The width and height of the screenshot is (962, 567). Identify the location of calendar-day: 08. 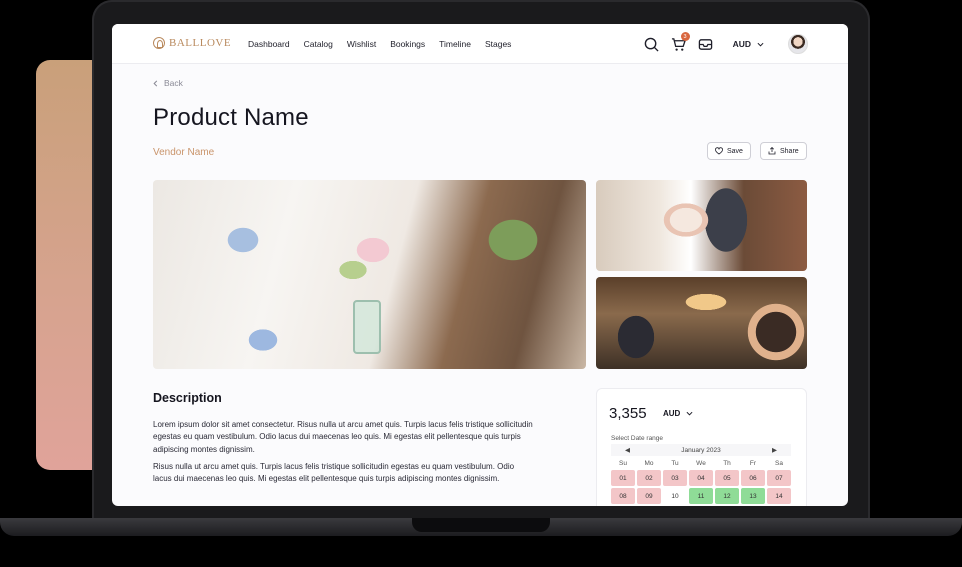
(623, 496).